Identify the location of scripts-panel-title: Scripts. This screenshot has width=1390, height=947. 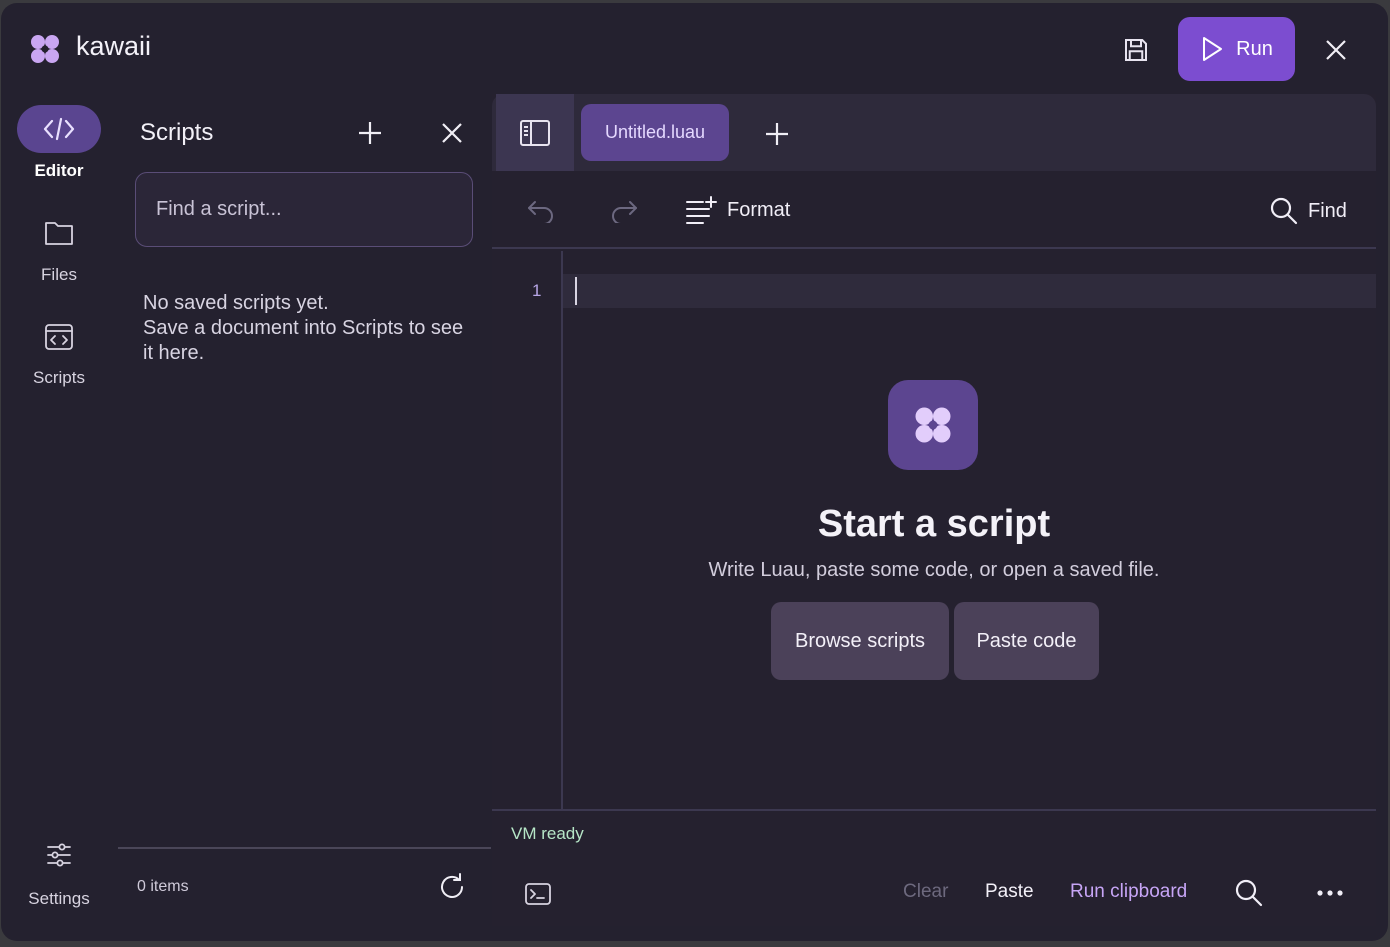
(177, 132).